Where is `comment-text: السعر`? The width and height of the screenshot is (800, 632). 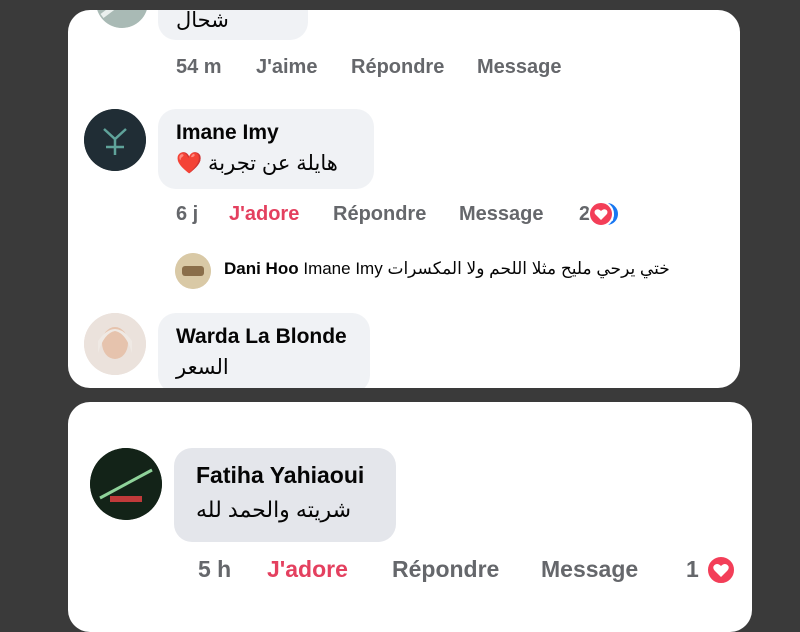
comment-text: السعر is located at coordinates (202, 367).